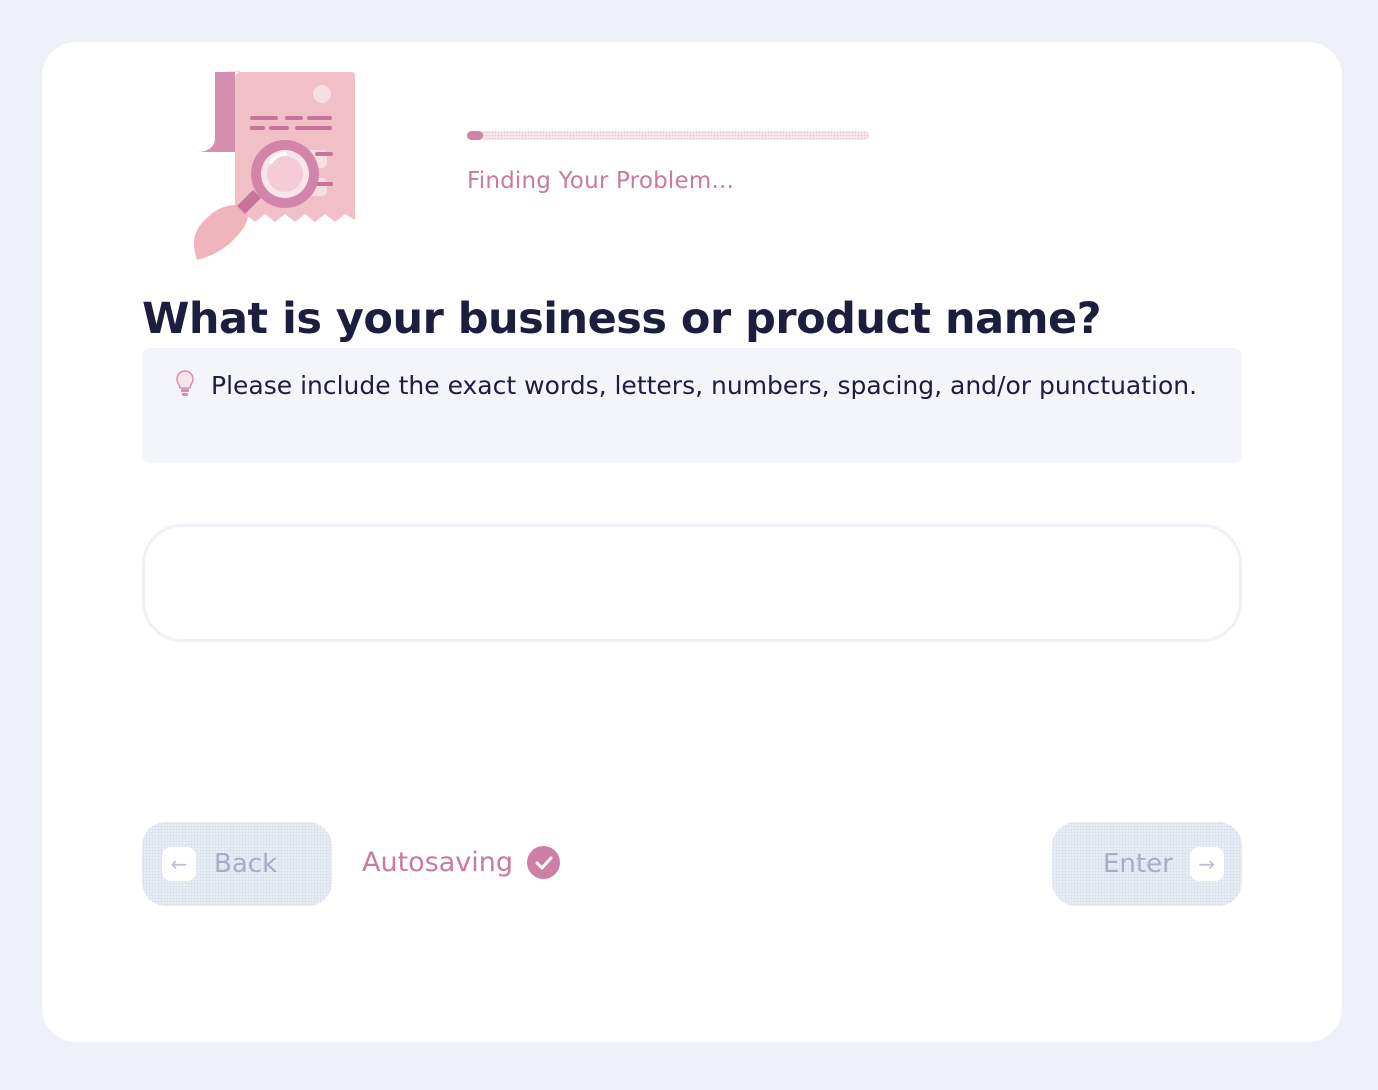  Describe the element at coordinates (692, 583) in the screenshot. I see `business-name-input` at that location.